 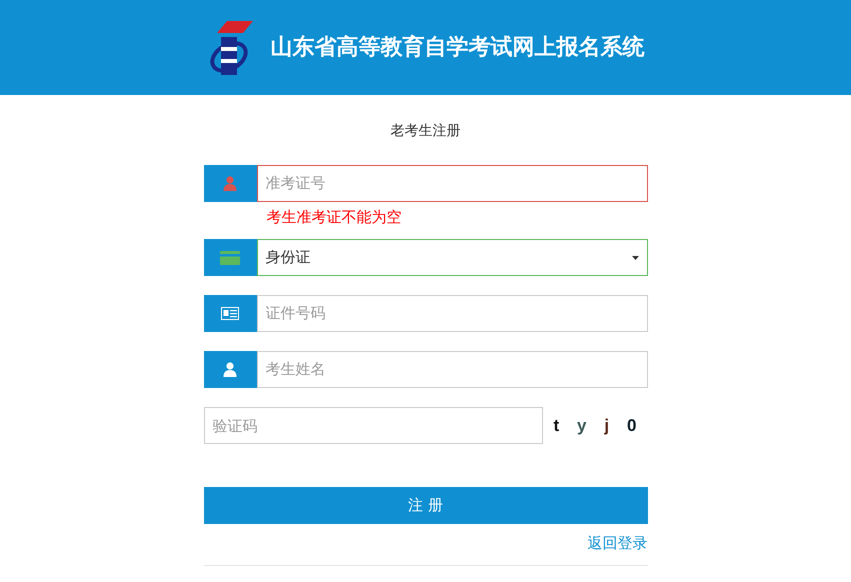 I want to click on register-button: 注 册, so click(x=426, y=505).